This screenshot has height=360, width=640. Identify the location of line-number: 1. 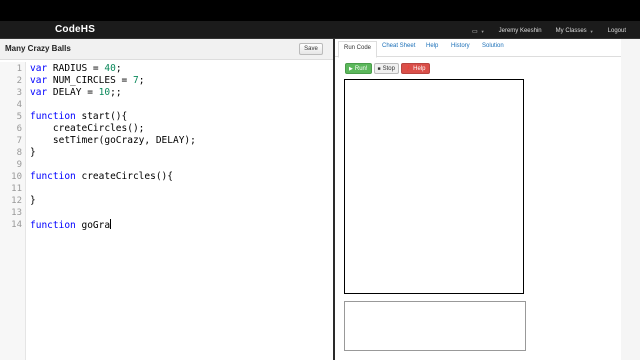
(19, 69).